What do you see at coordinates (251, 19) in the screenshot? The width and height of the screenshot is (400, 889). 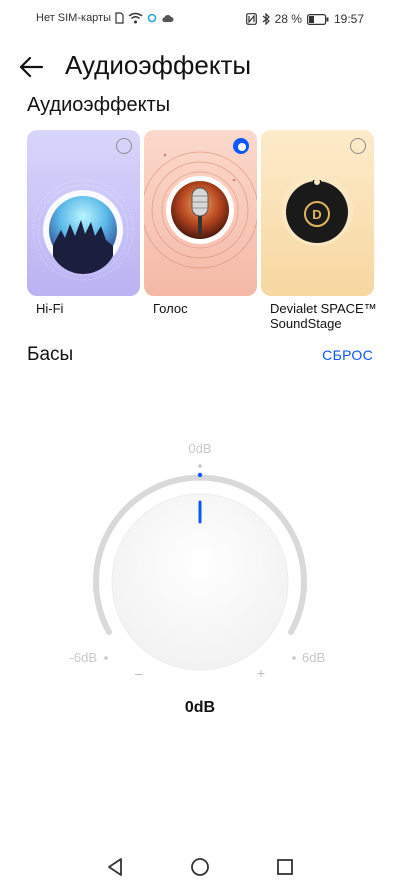 I see `nfc-icon` at bounding box center [251, 19].